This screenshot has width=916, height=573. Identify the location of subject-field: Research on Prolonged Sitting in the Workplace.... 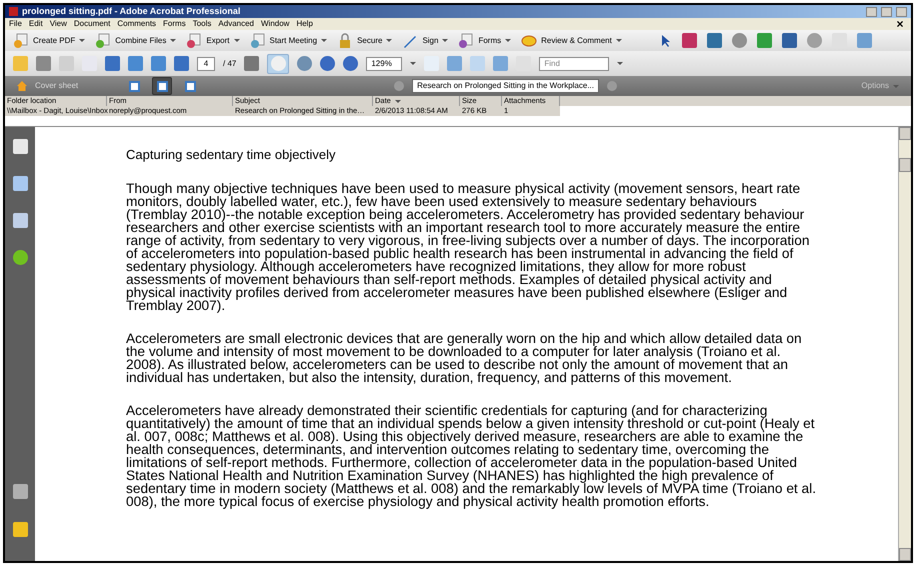
(505, 86).